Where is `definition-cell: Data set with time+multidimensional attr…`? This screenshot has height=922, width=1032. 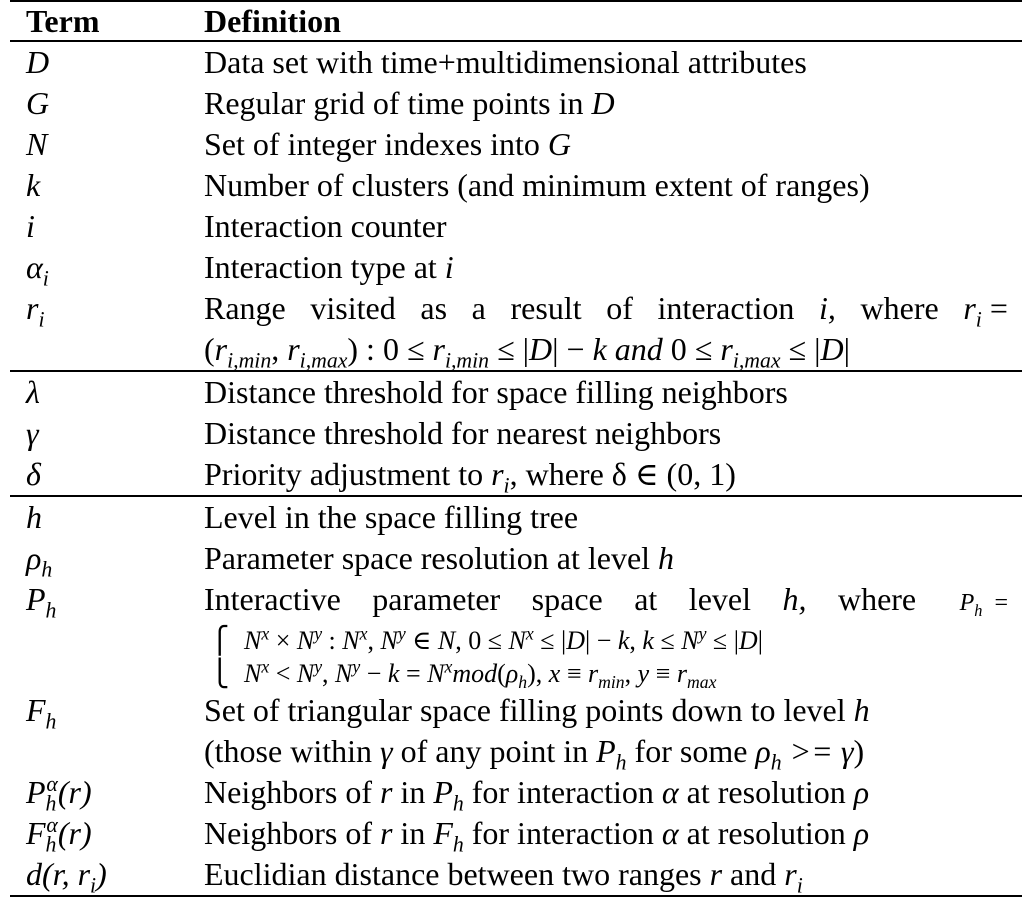
definition-cell: Data set with time+multidimensional attr… is located at coordinates (505, 62).